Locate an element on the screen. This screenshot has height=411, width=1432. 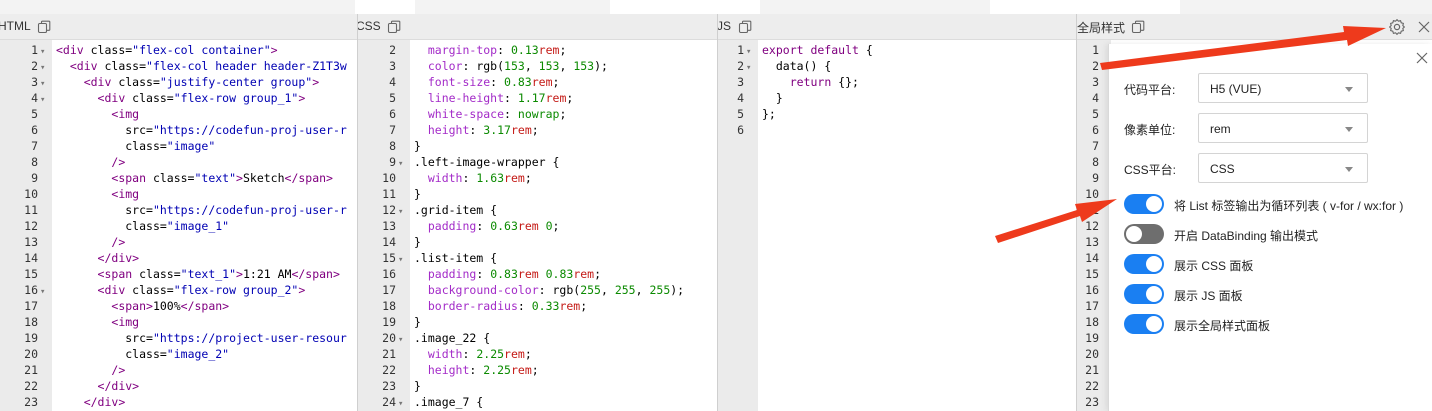
list-loop-toggle is located at coordinates (1144, 204).